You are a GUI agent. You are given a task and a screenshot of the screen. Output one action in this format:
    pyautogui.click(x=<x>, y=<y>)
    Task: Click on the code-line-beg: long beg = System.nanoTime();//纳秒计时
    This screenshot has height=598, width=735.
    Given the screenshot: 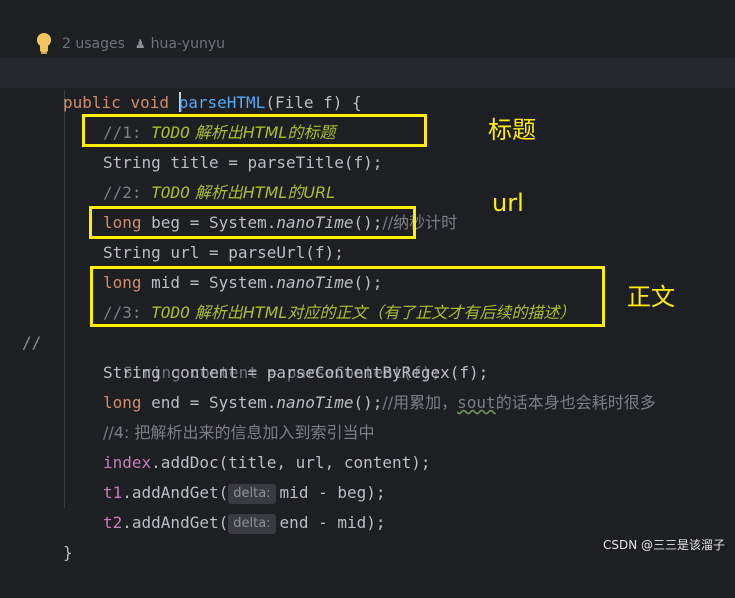 What is the action you would take?
    pyautogui.click(x=367, y=205)
    